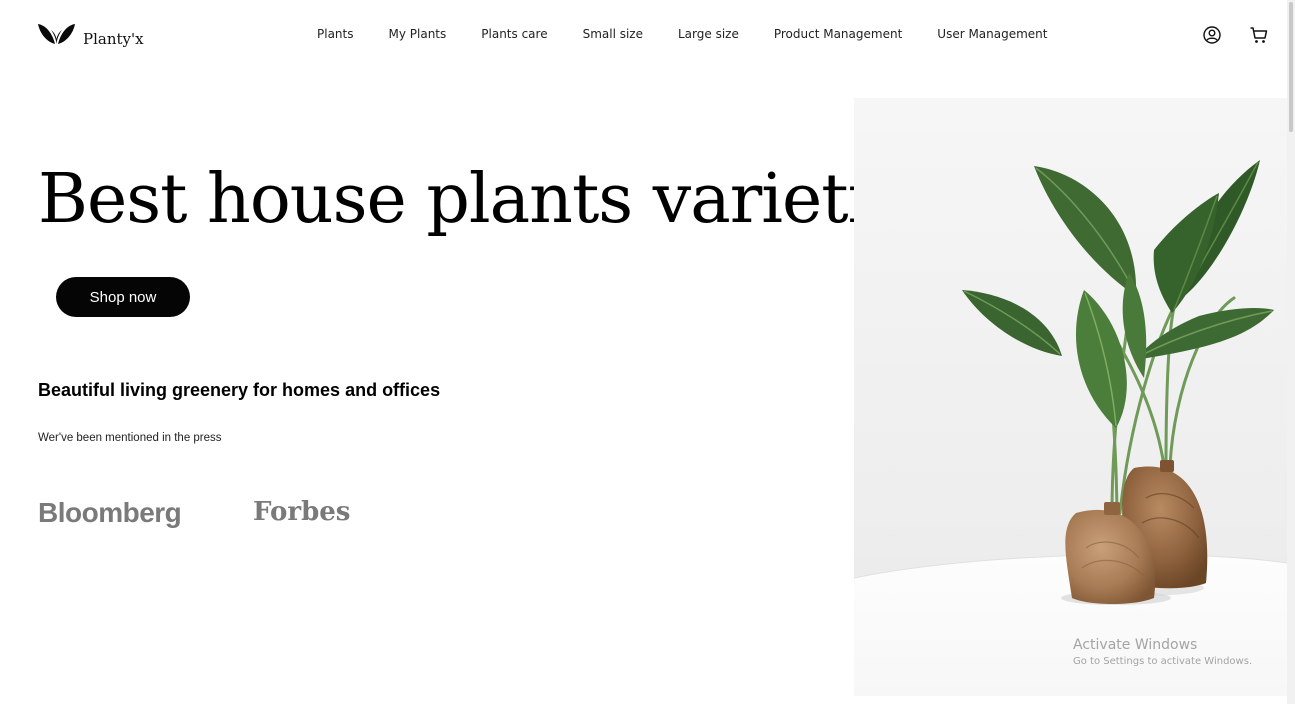  What do you see at coordinates (123, 297) in the screenshot?
I see `shop-now-button: Shop now` at bounding box center [123, 297].